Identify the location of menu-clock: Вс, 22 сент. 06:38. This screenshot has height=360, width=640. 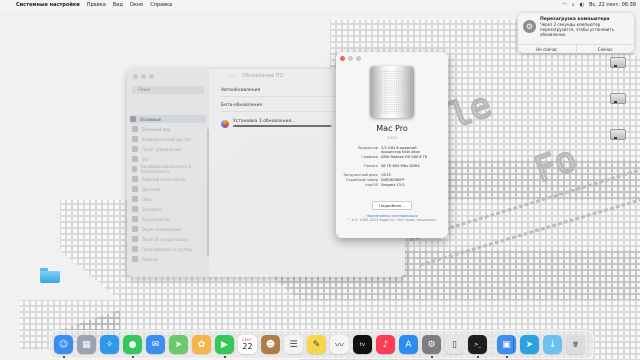
(612, 5).